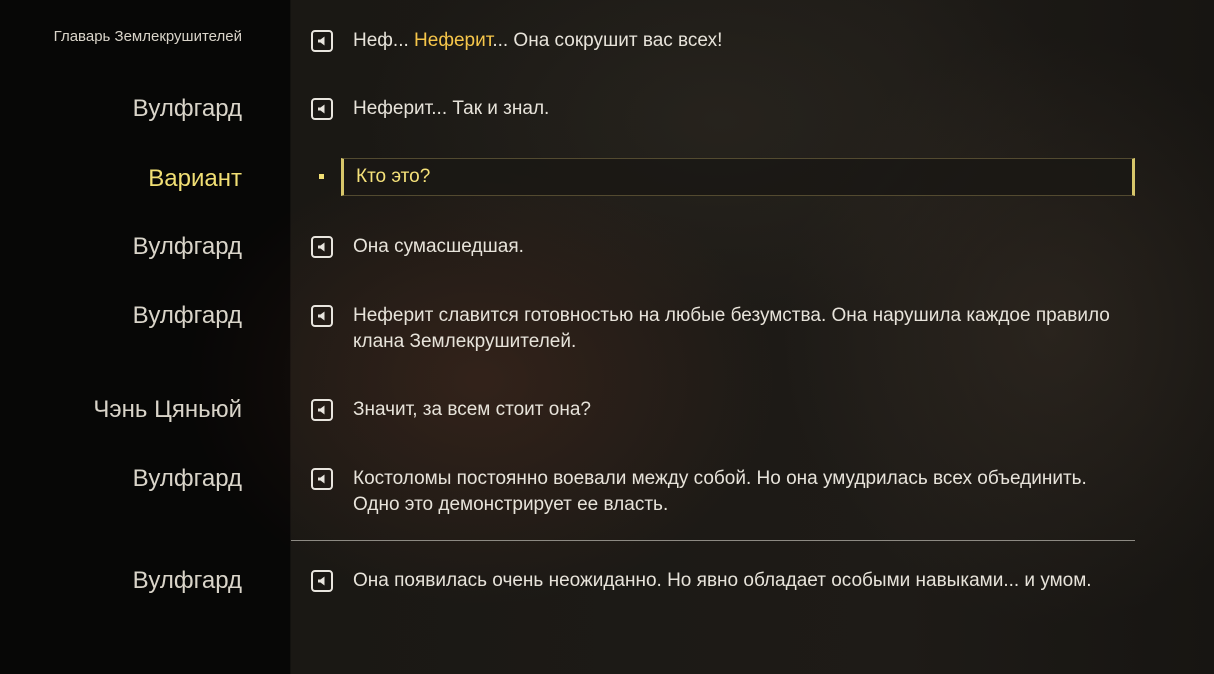  Describe the element at coordinates (713, 540) in the screenshot. I see `section-divider` at that location.